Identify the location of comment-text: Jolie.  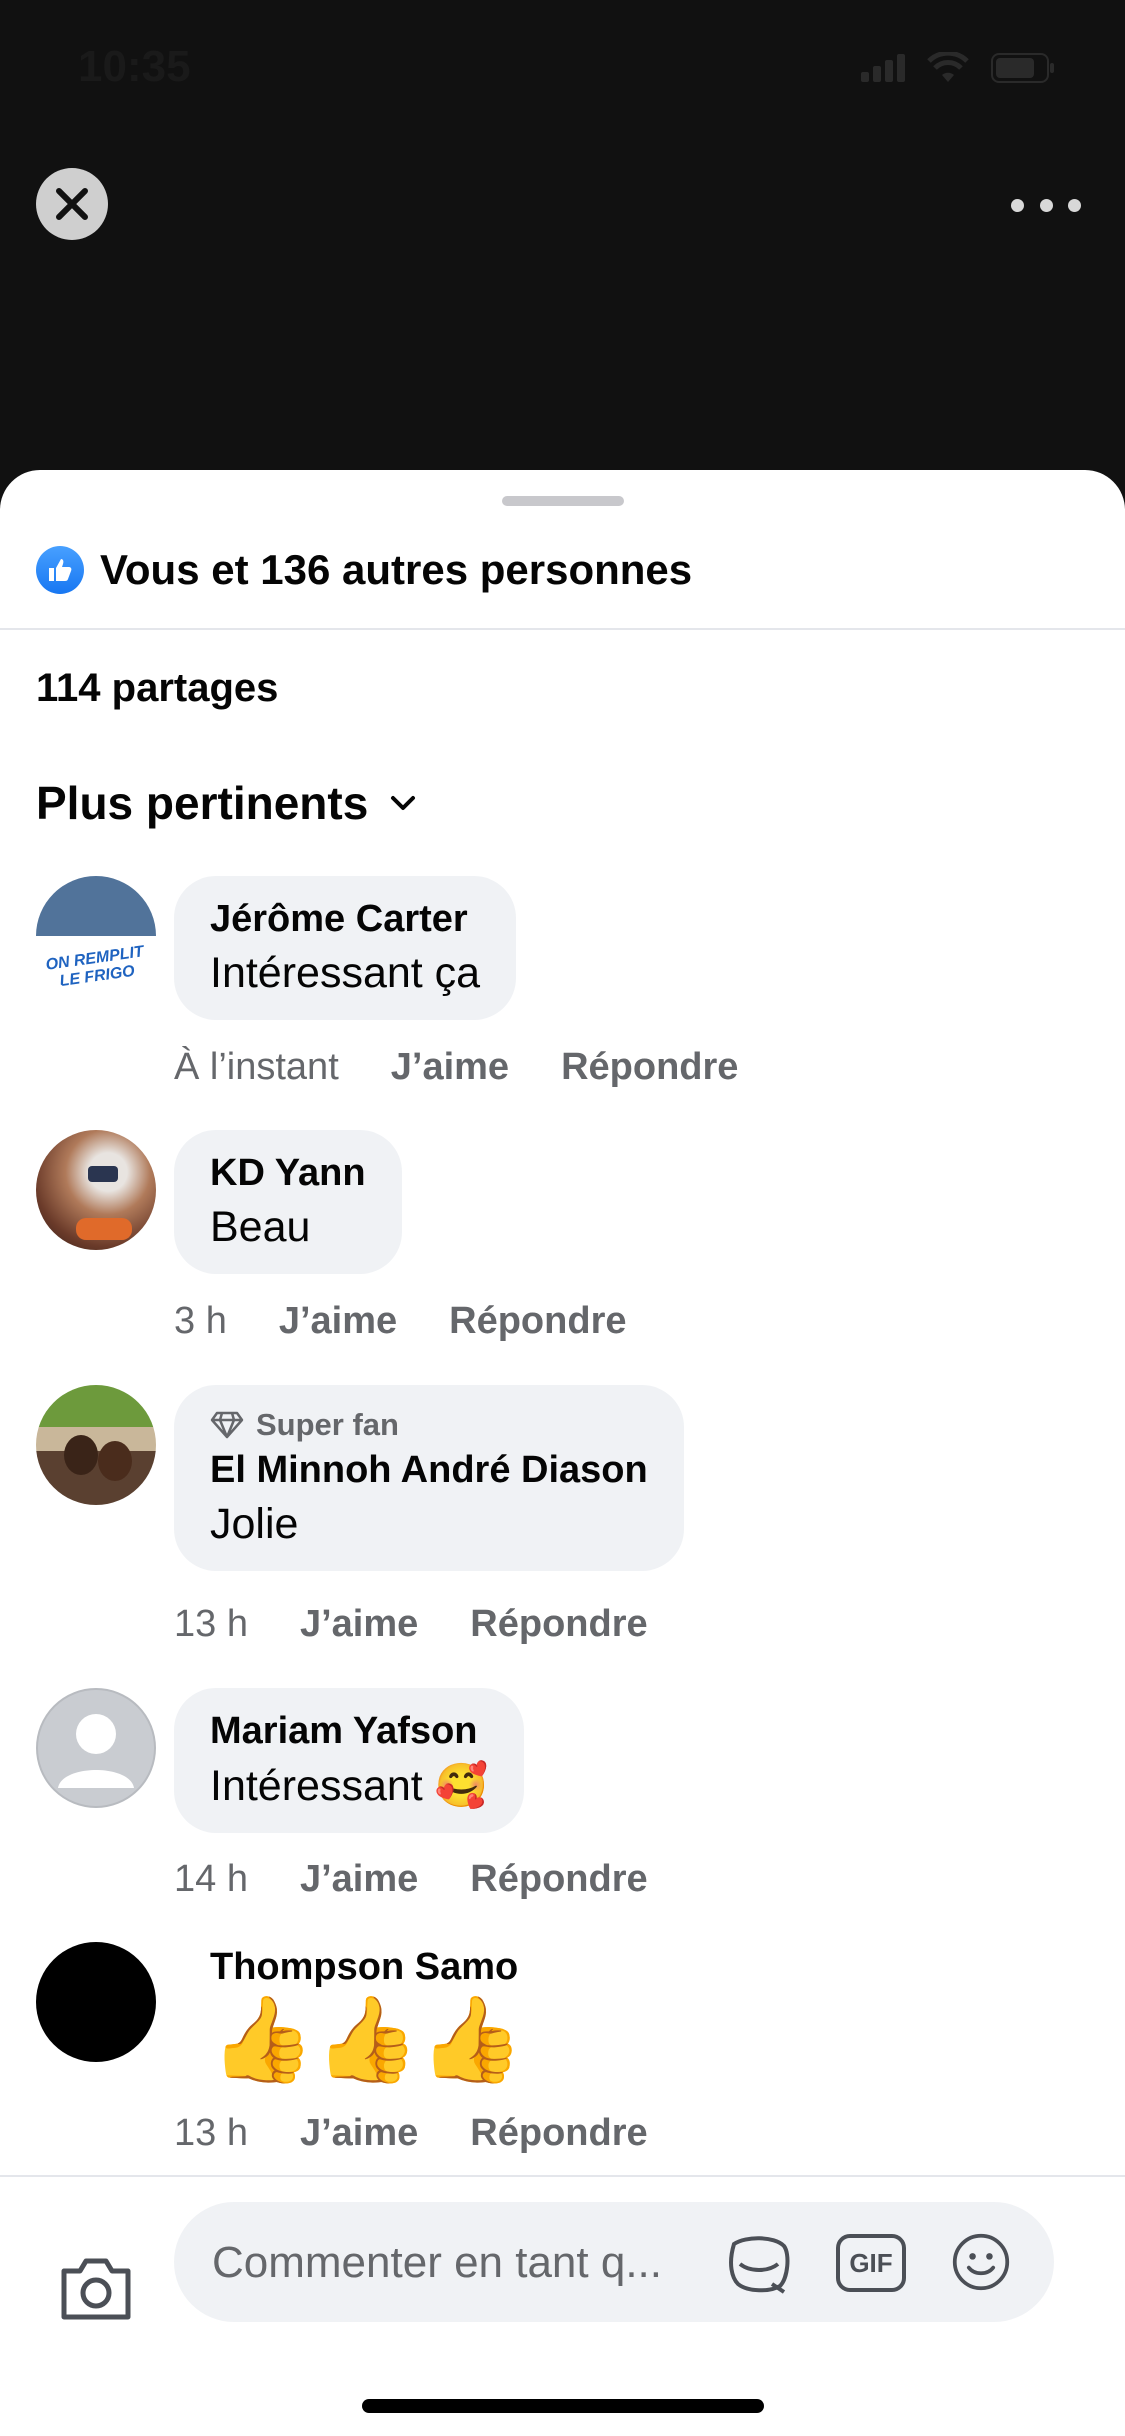
(254, 1524).